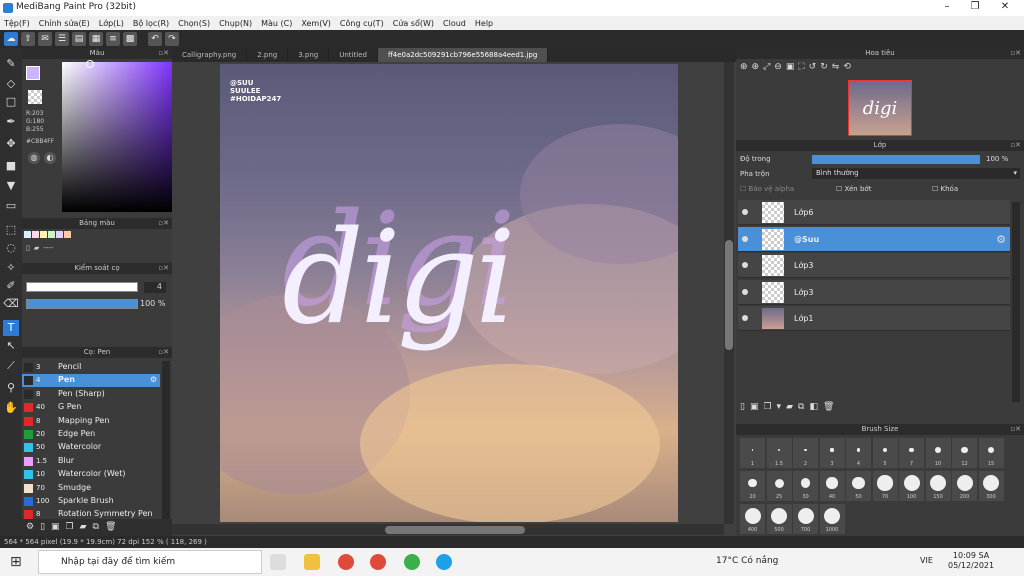 This screenshot has height=576, width=1024. I want to click on skype-icon, so click(444, 562).